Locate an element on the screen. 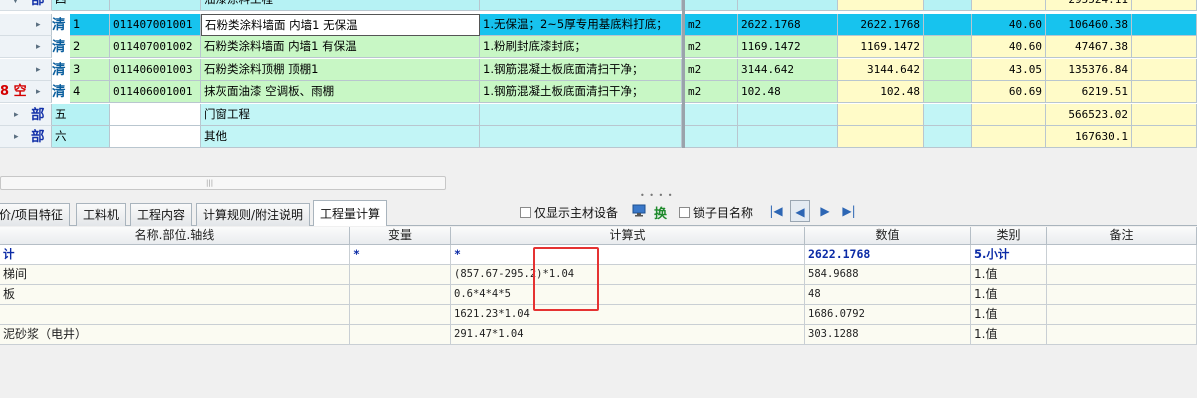 The image size is (1197, 398). cell-variable: * is located at coordinates (400, 255).